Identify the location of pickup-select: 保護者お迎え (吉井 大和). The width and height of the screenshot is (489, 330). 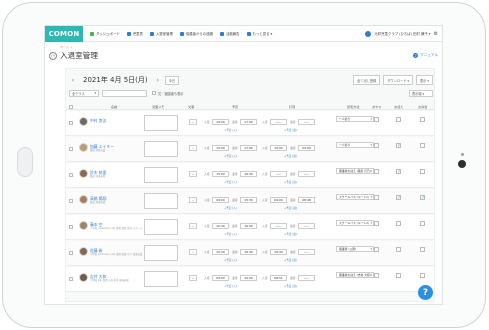
(355, 275).